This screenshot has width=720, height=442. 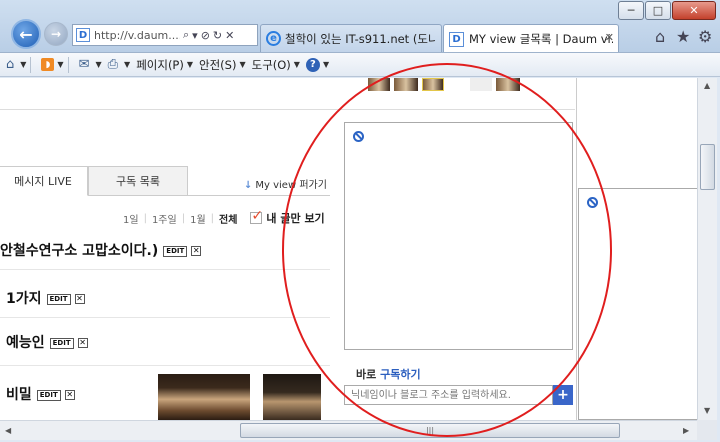 What do you see at coordinates (205, 35) in the screenshot?
I see `compat-view-icon: ⊘` at bounding box center [205, 35].